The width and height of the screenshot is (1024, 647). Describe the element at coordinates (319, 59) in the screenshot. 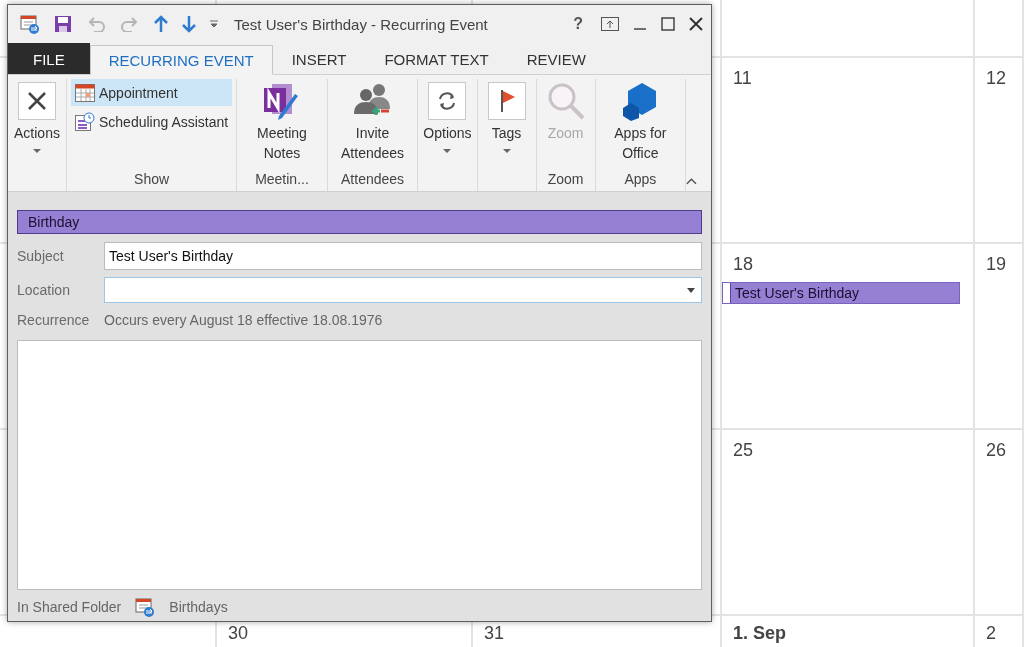

I see `ribbon-tab: INSERT` at that location.